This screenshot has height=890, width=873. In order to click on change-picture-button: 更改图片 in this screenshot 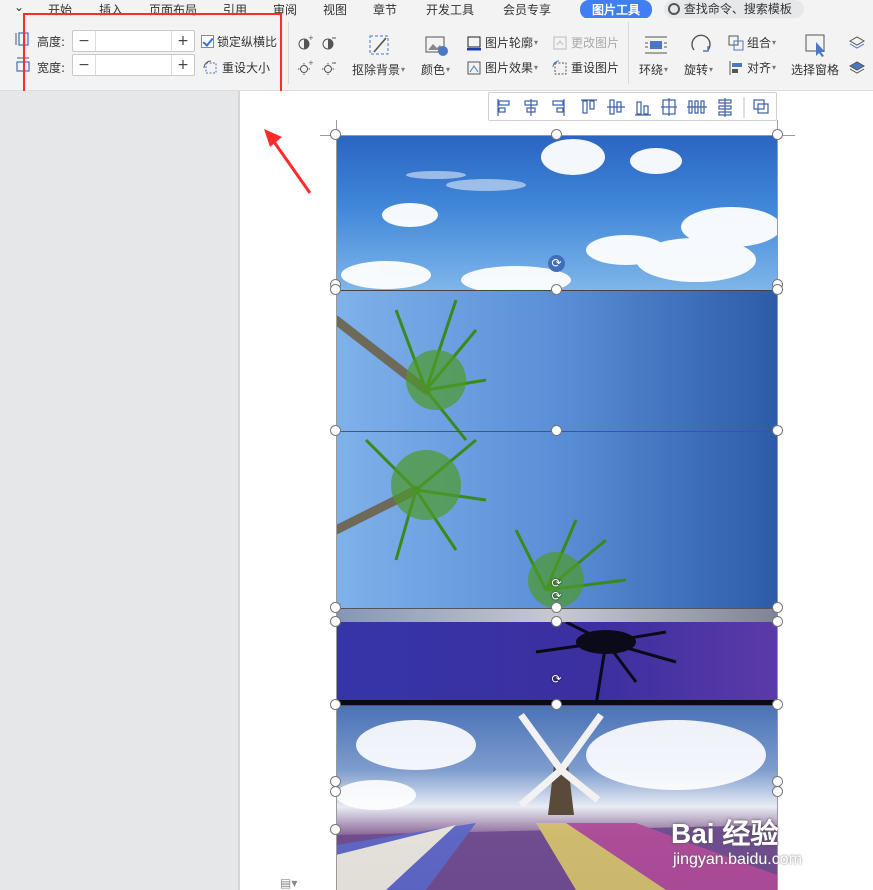, I will do `click(585, 42)`.